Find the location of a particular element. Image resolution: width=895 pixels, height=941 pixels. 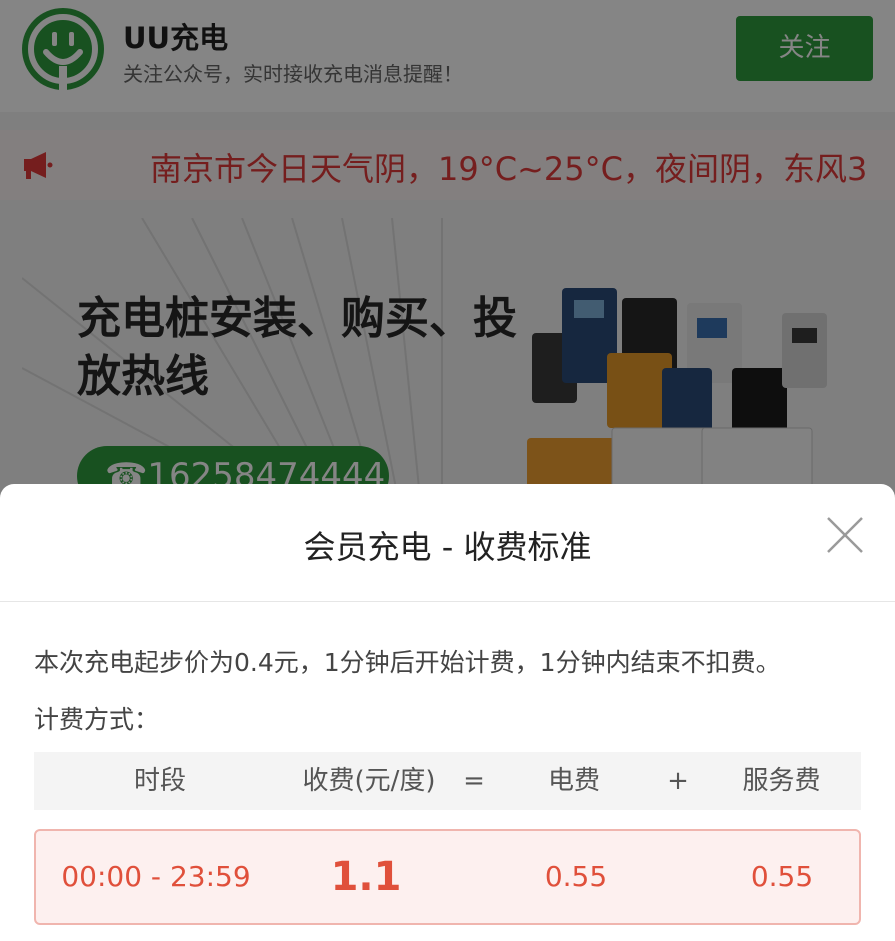

sheet-title: 会员充电 - 收费标准 is located at coordinates (447, 547).